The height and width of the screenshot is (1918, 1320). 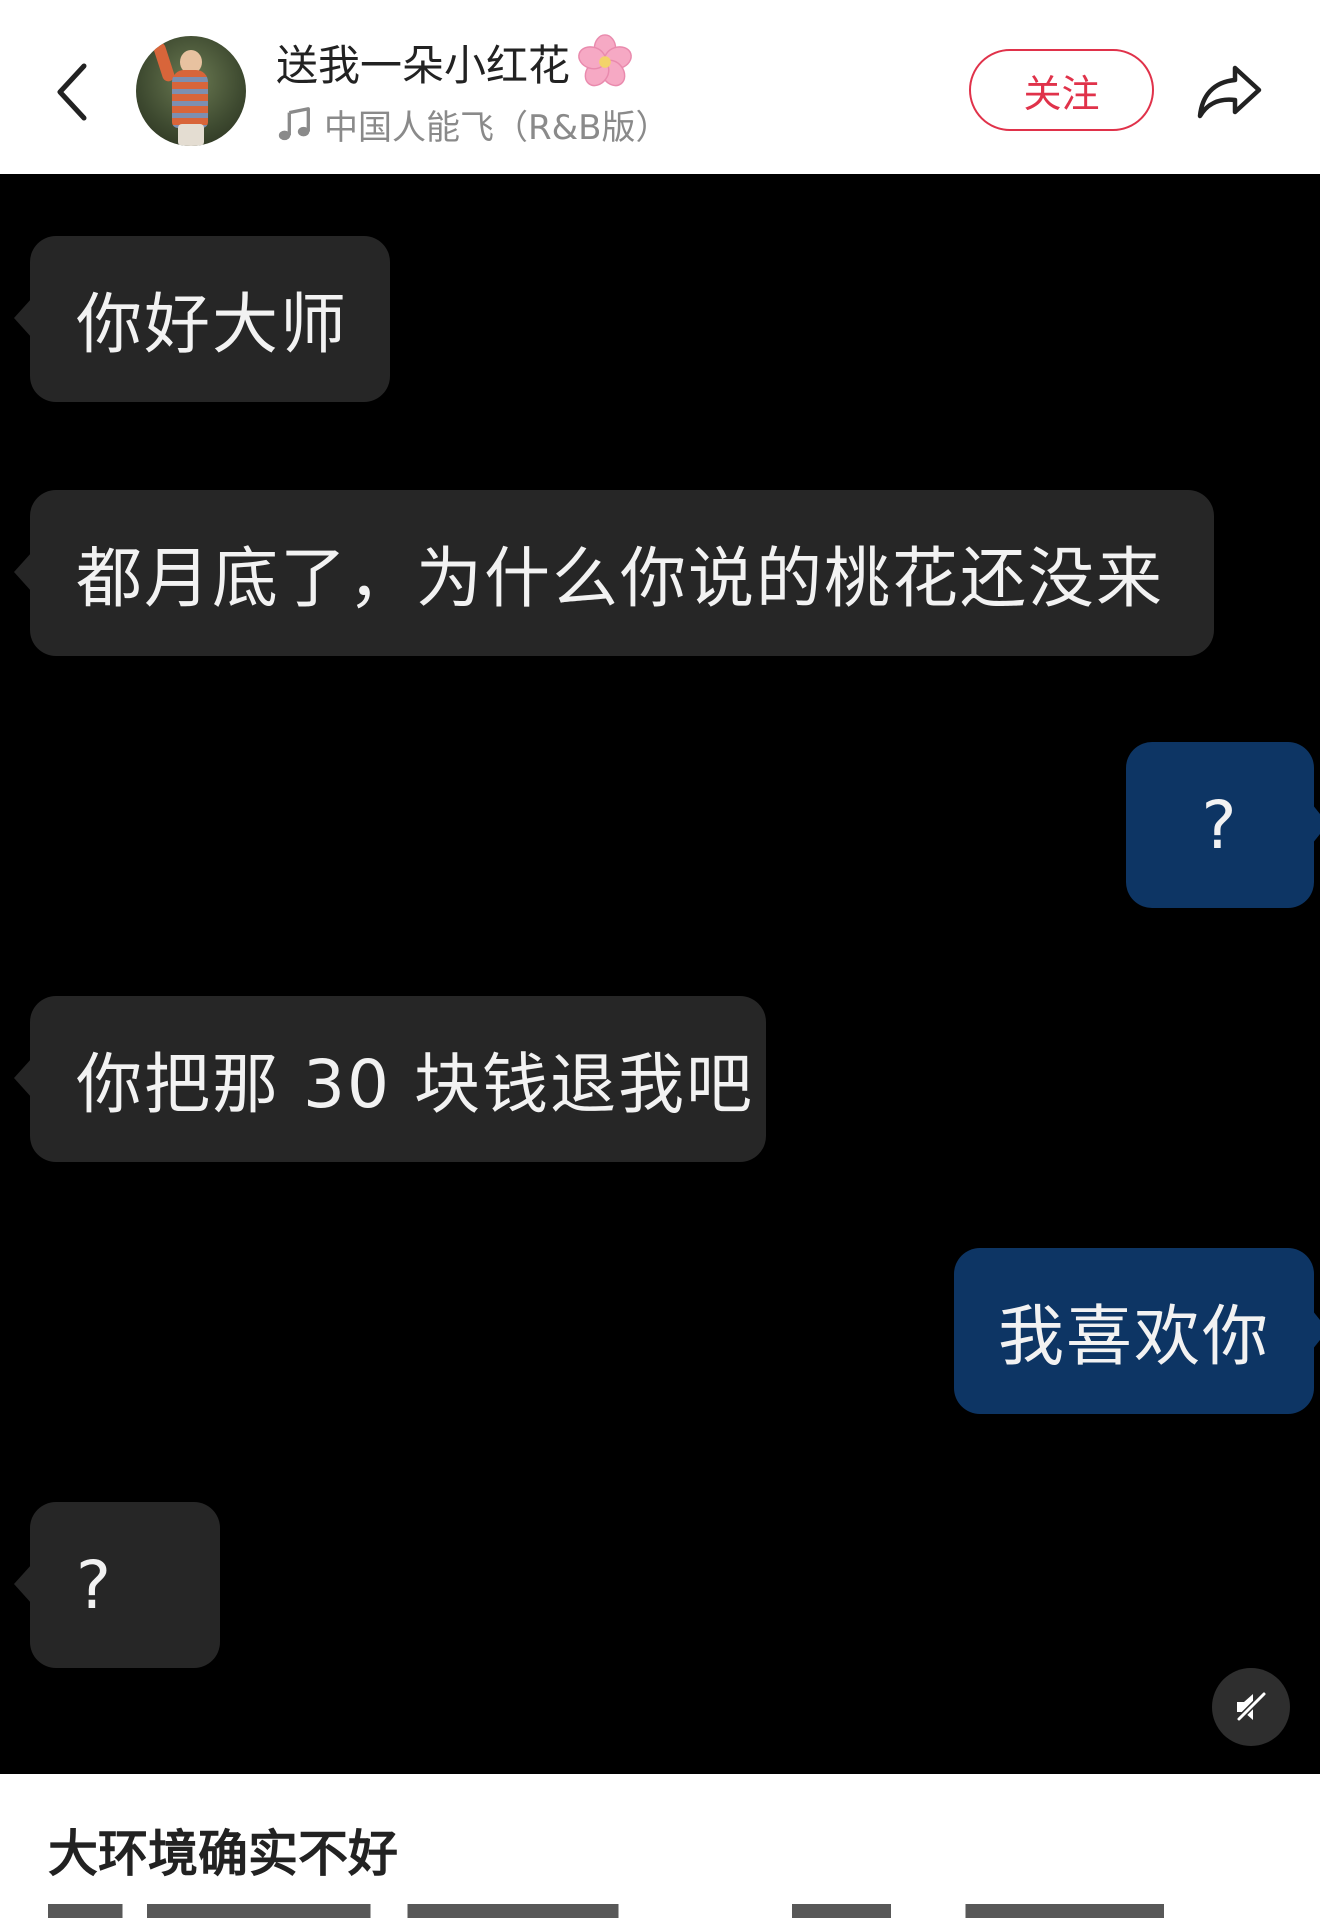 I want to click on chat-bubble-incoming: ?, so click(x=117, y=1585).